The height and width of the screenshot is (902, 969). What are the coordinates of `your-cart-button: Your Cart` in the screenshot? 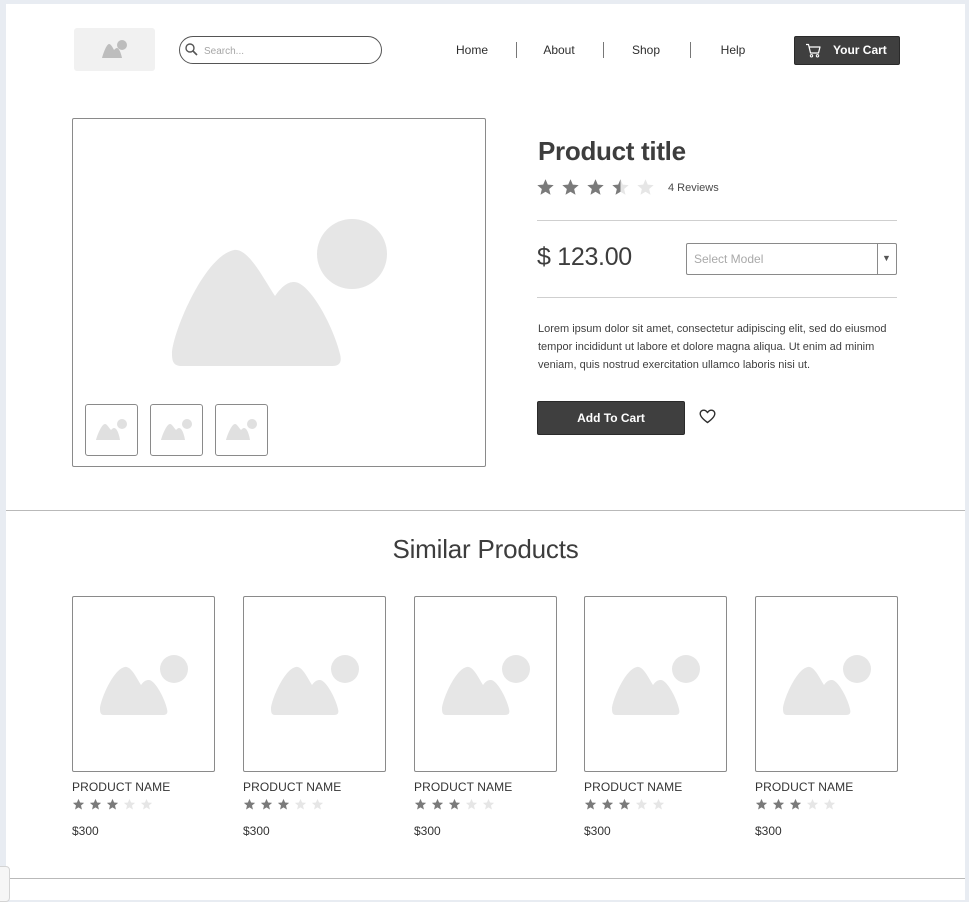 It's located at (847, 50).